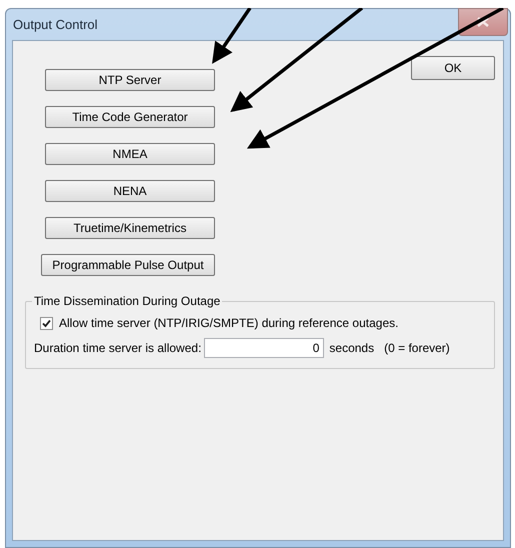 This screenshot has height=548, width=515. What do you see at coordinates (46, 323) in the screenshot?
I see `checkbox` at bounding box center [46, 323].